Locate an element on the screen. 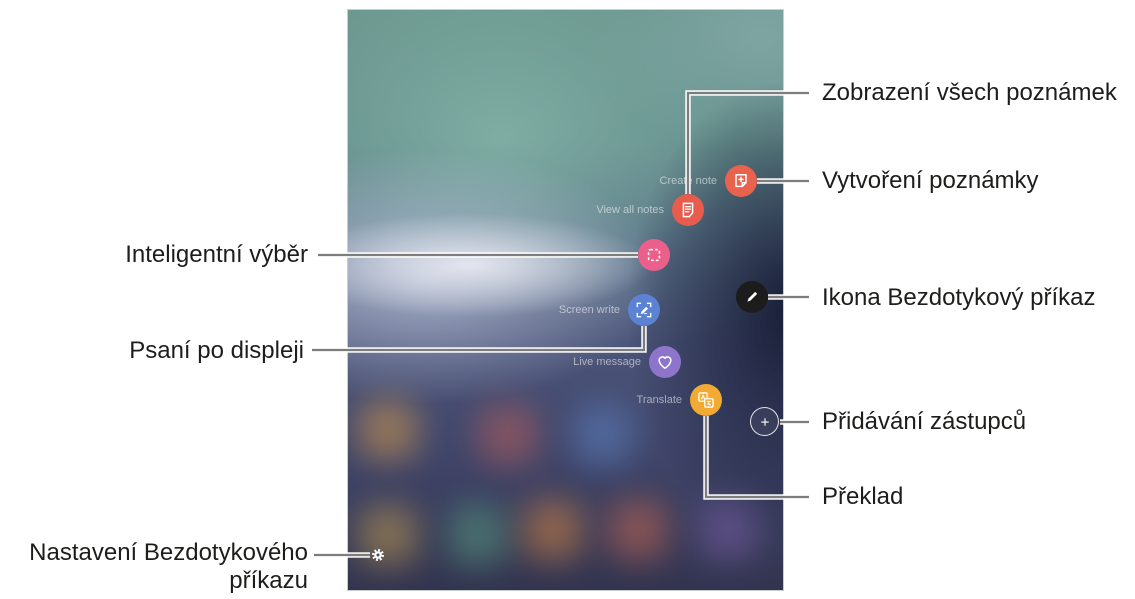 The height and width of the screenshot is (599, 1135). air-command-item-screen-write: Screen write is located at coordinates (609, 310).